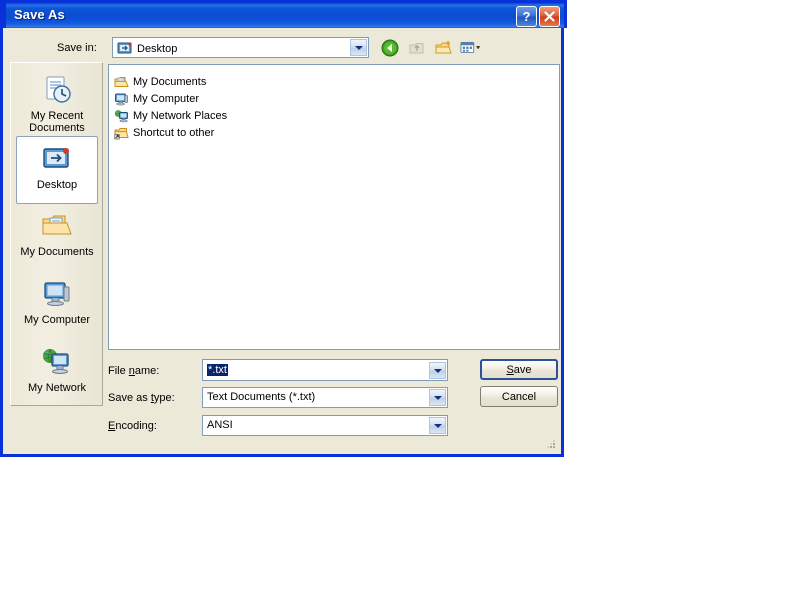  What do you see at coordinates (240, 47) in the screenshot?
I see `save-in-combobox: Desktop` at bounding box center [240, 47].